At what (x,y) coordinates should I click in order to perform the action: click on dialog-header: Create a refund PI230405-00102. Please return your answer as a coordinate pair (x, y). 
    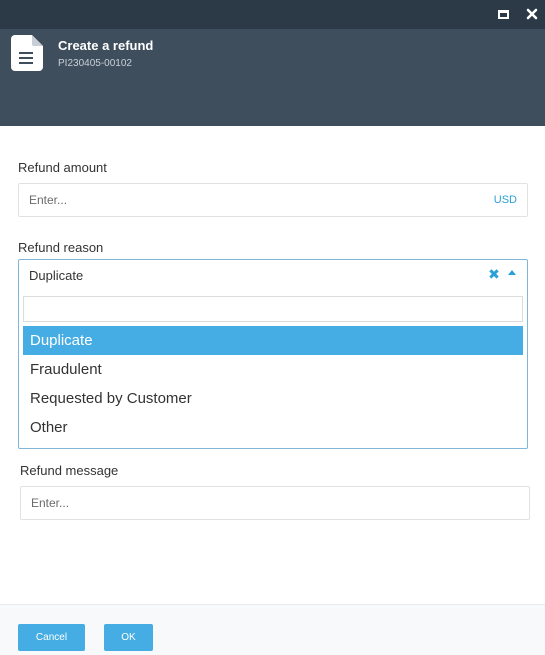
    Looking at the image, I should click on (272, 77).